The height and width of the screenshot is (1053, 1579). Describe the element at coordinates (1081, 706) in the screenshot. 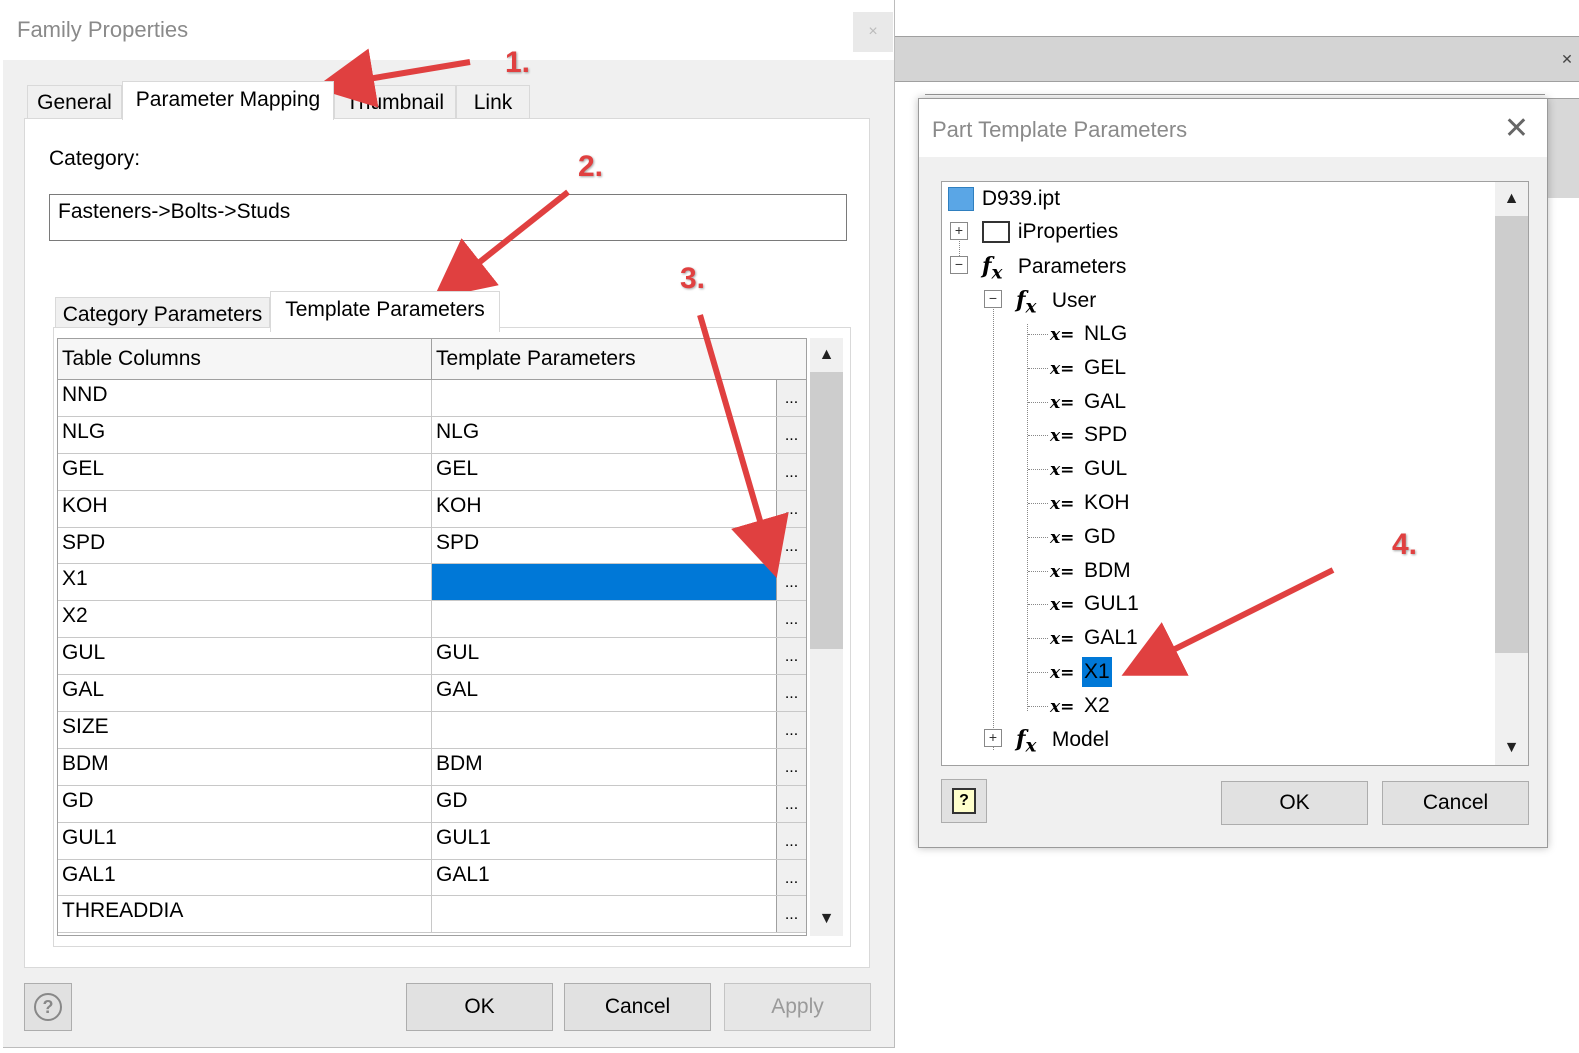

I see `tree-node-param: x= X2` at that location.